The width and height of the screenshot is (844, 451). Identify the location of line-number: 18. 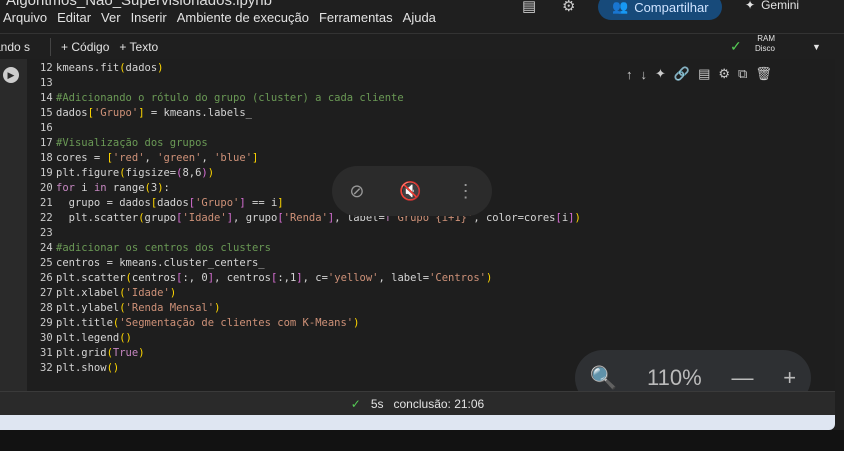
(46, 158).